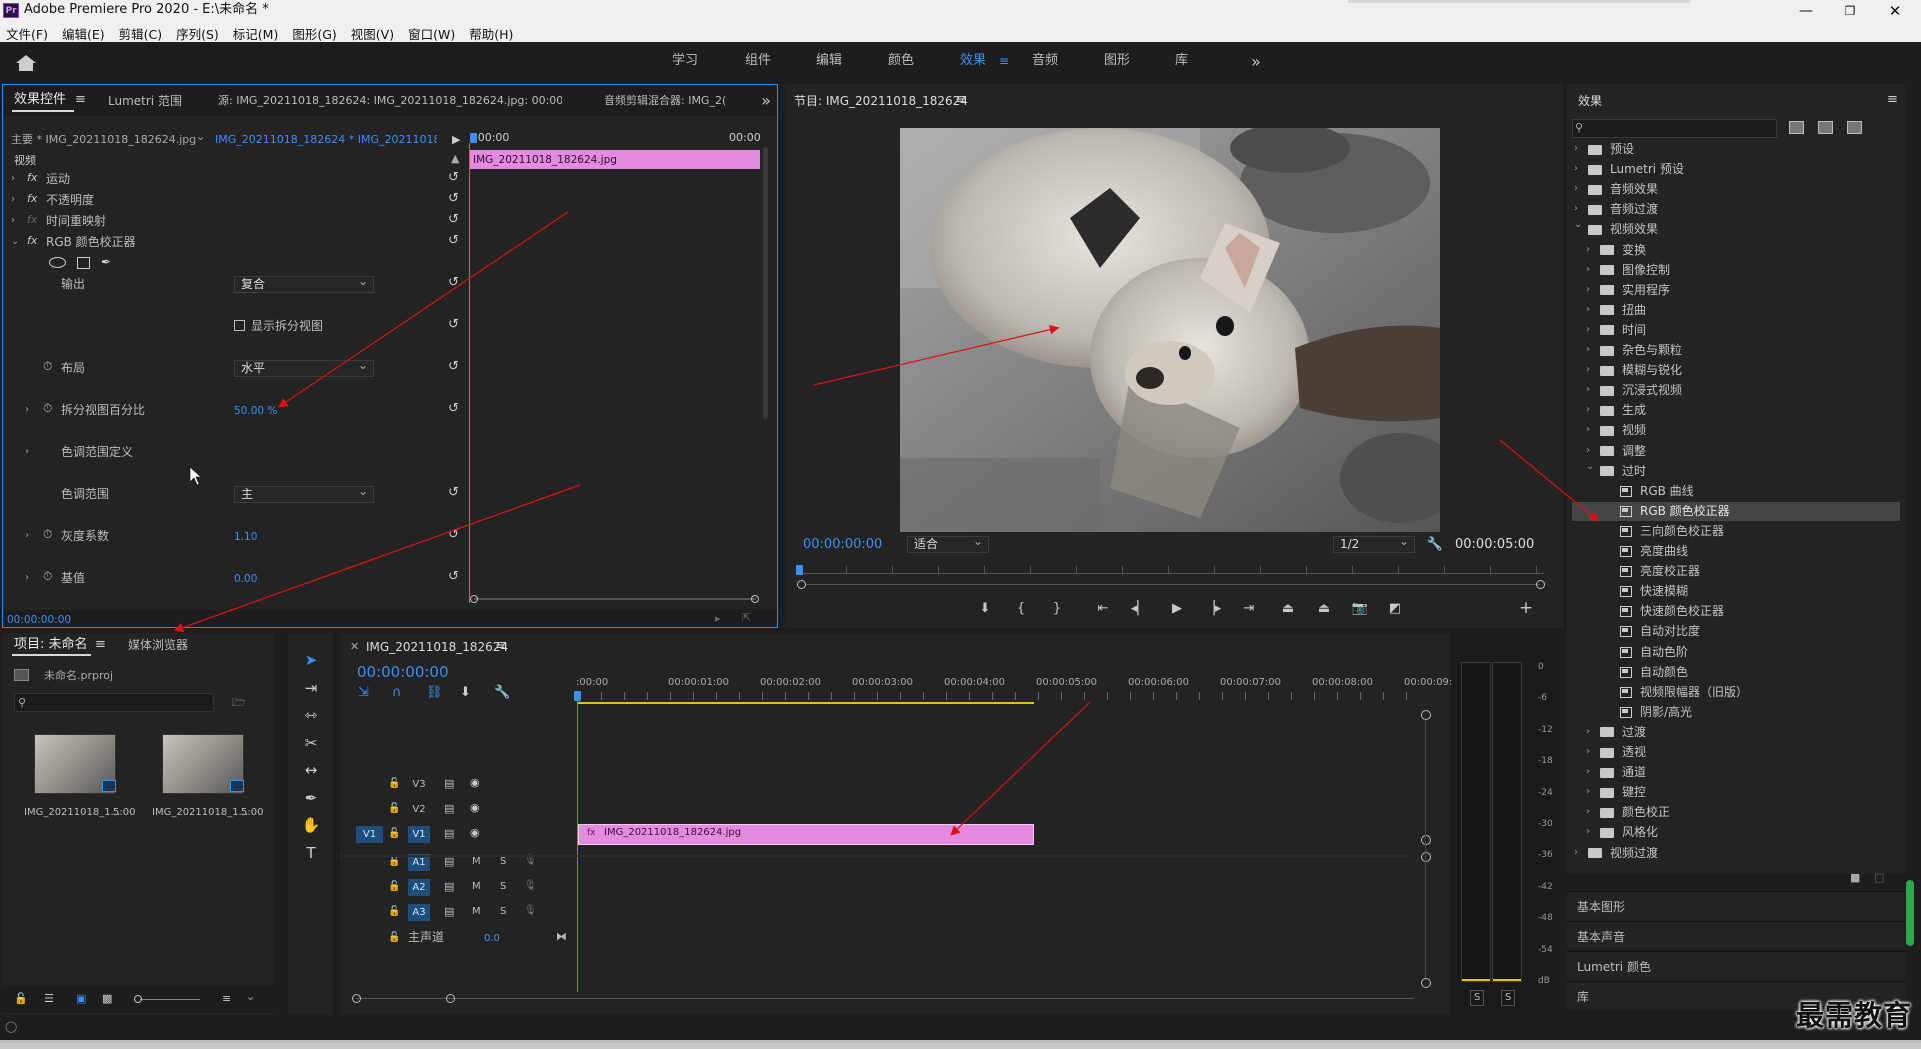  What do you see at coordinates (47, 366) in the screenshot?
I see `stopwatch-icon: ⏱` at bounding box center [47, 366].